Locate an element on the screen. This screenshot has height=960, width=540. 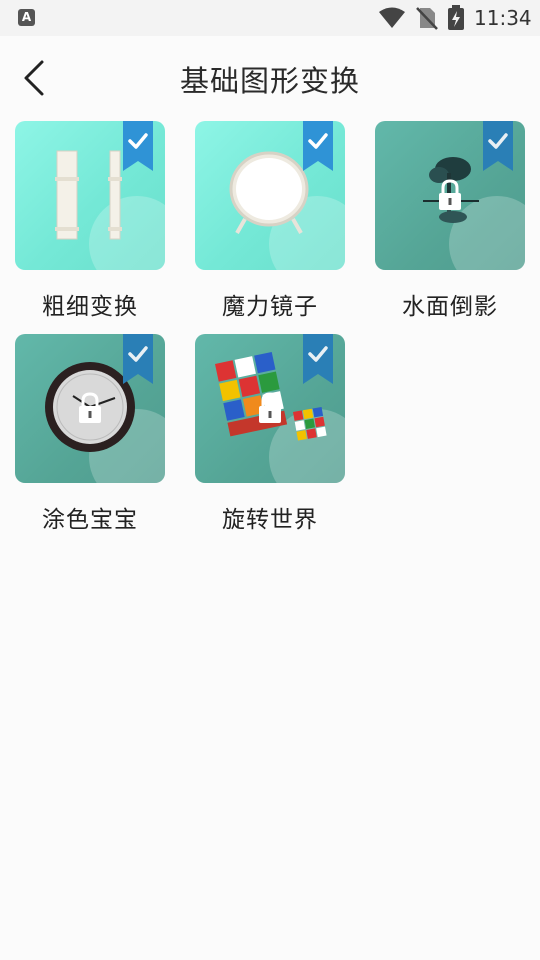
lesson-label: 粗细变换 is located at coordinates (90, 307).